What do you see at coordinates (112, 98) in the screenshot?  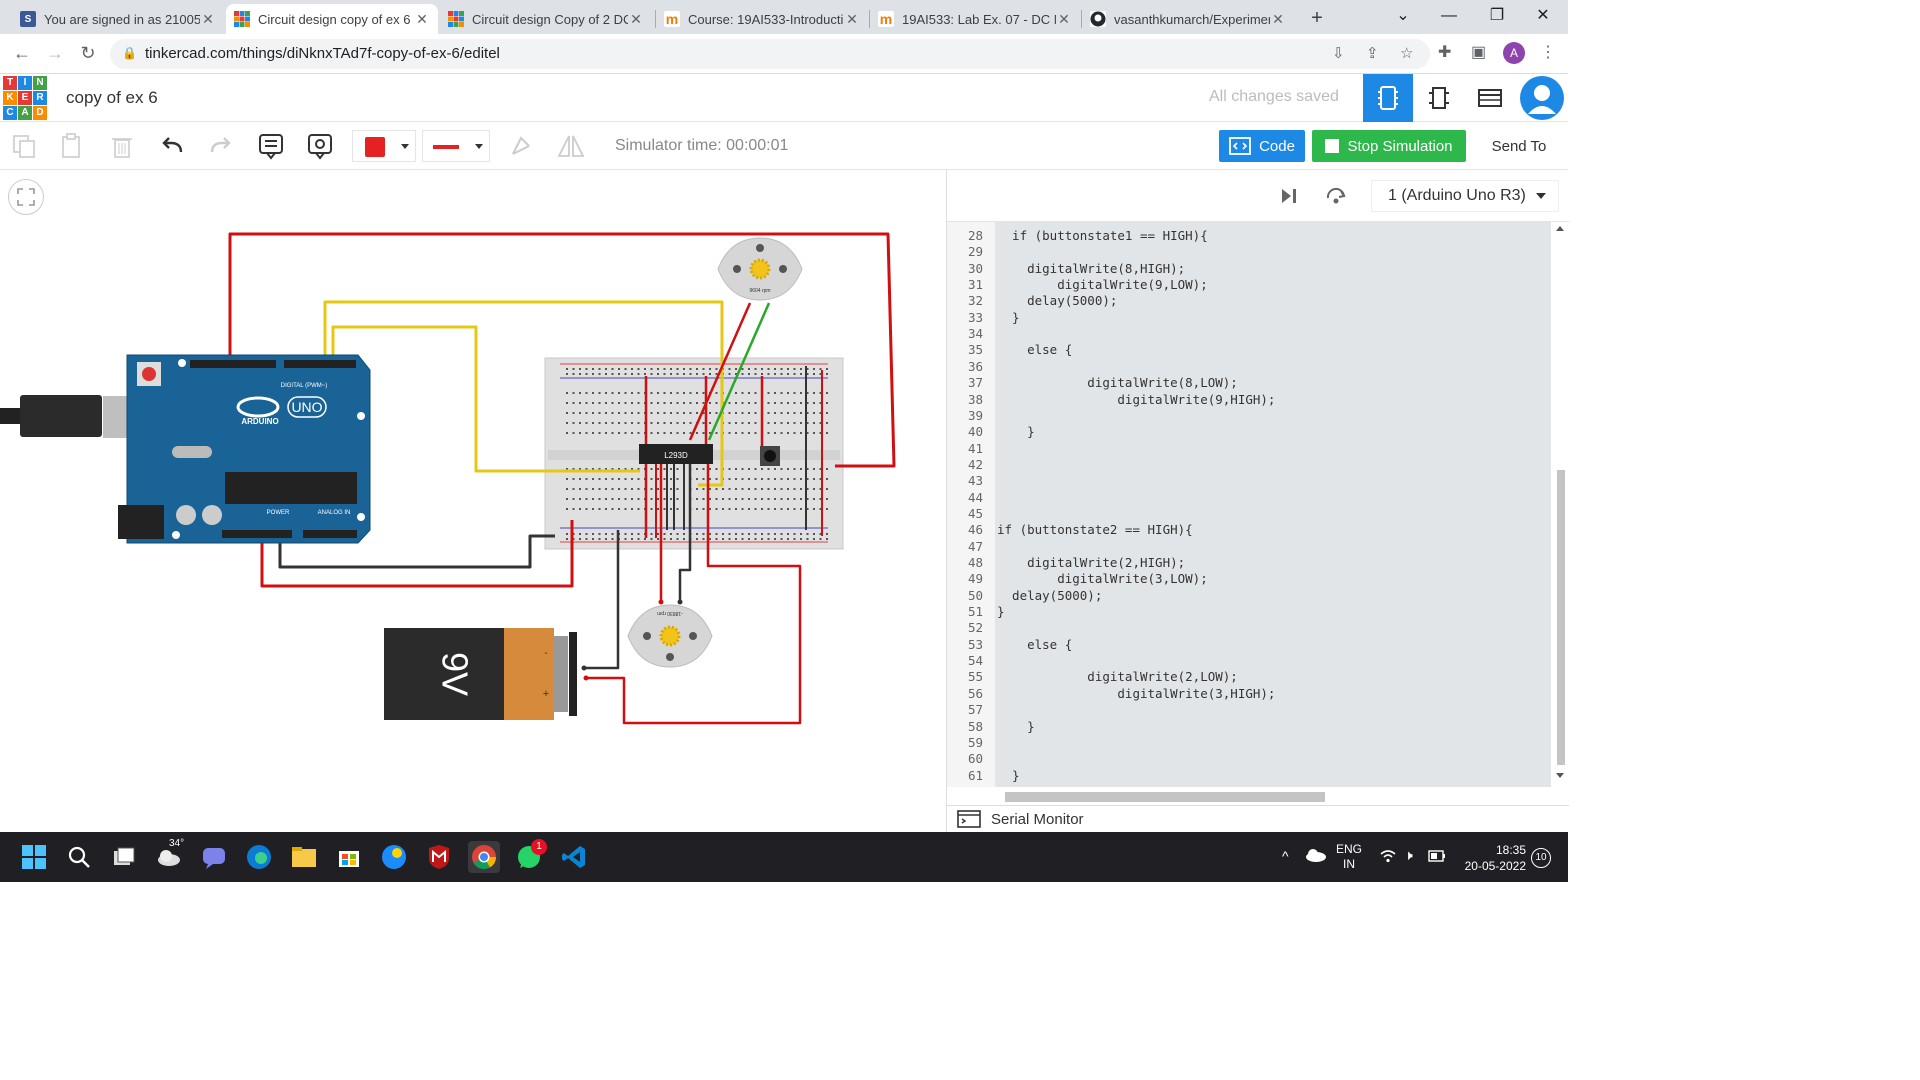 I see `project-title: copy of ex 6` at bounding box center [112, 98].